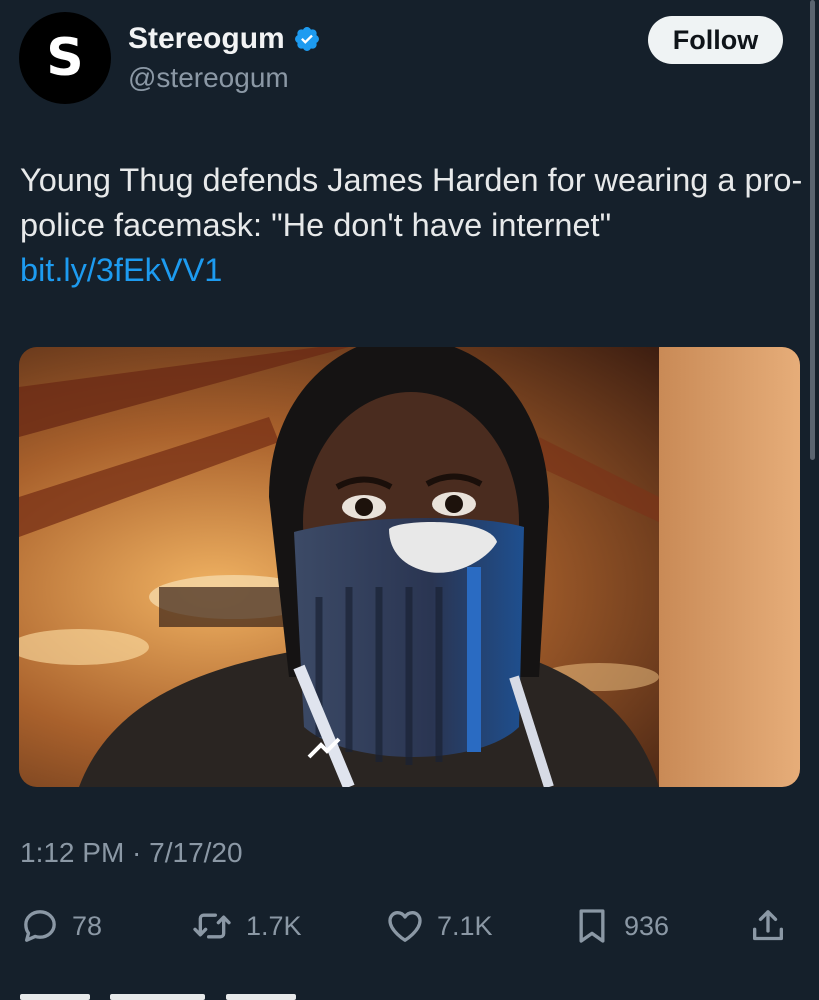 This screenshot has width=819, height=1000. I want to click on share-icon, so click(768, 925).